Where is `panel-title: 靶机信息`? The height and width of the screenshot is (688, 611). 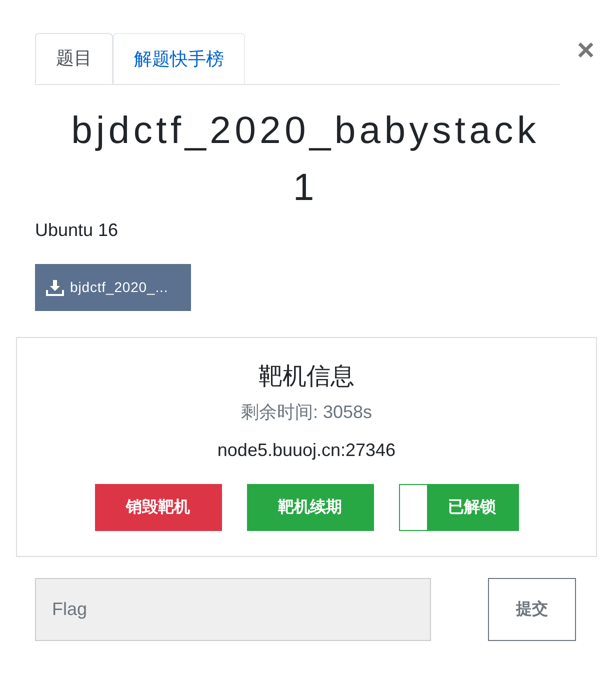 panel-title: 靶机信息 is located at coordinates (306, 377).